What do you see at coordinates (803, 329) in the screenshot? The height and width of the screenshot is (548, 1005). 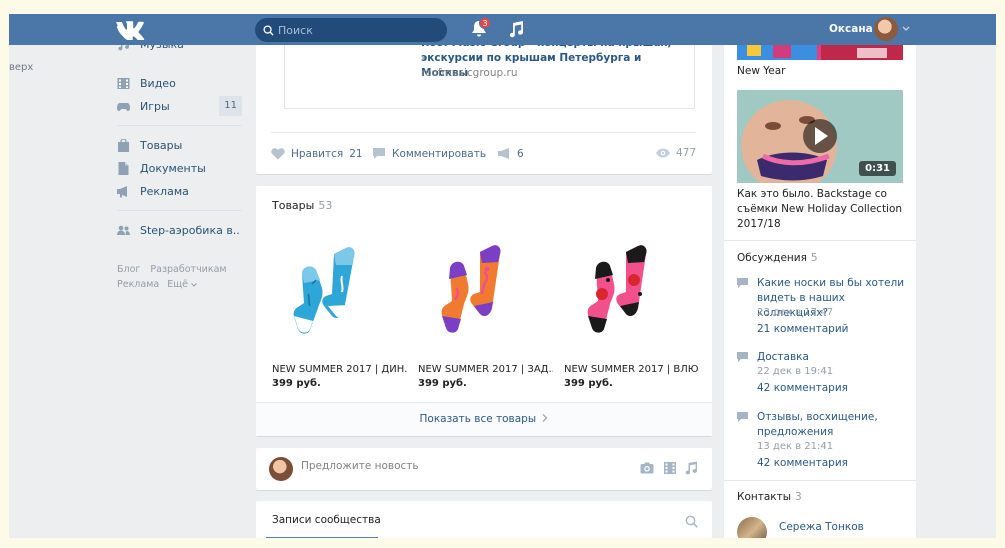 I see `topic-comments: 21 комментарий` at bounding box center [803, 329].